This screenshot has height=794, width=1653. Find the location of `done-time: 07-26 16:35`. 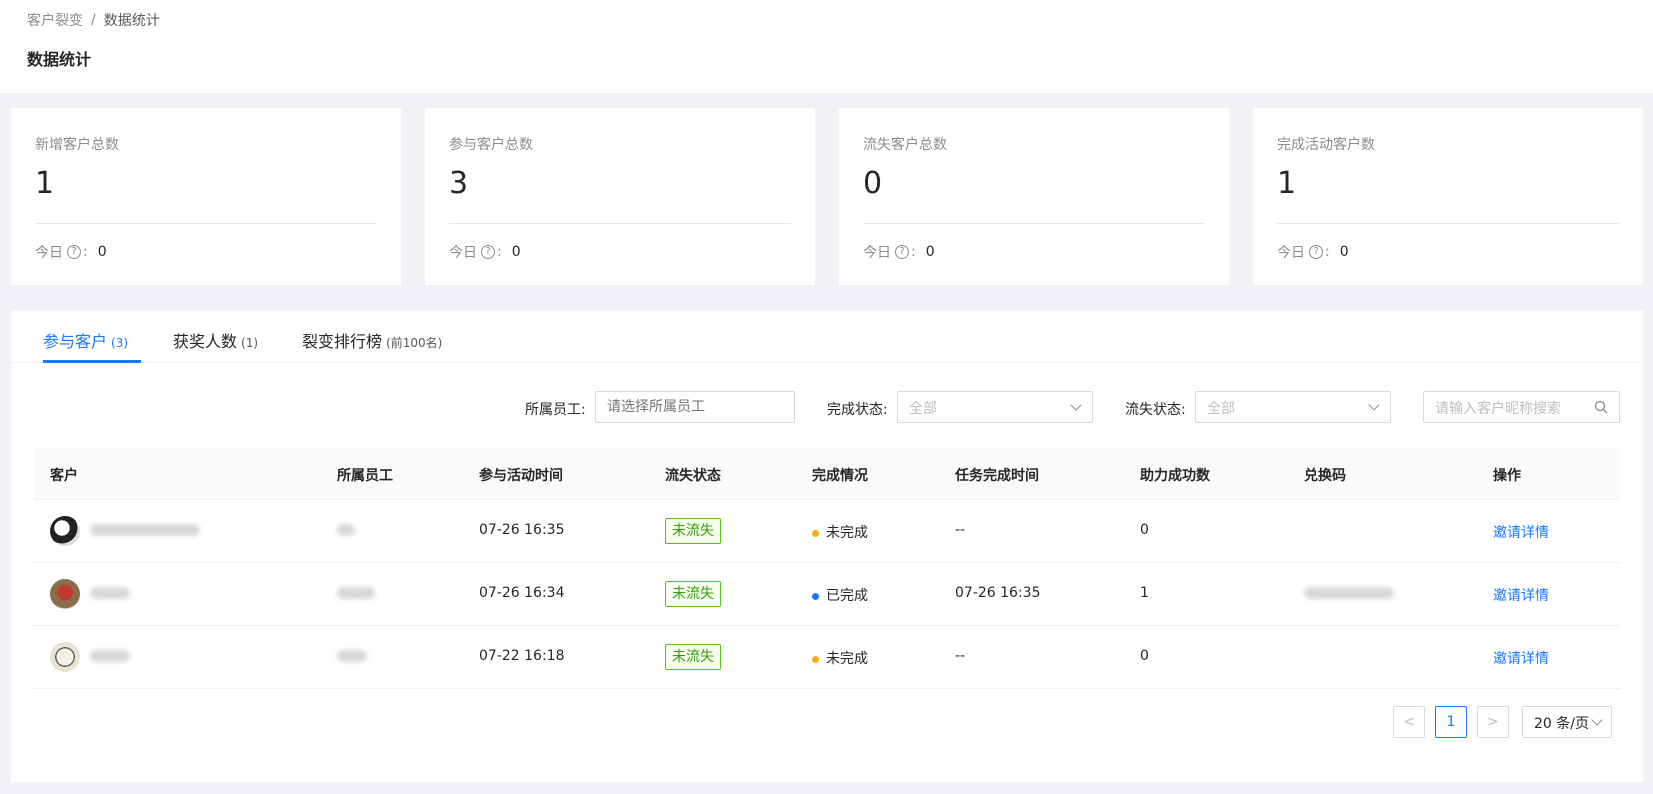

done-time: 07-26 16:35 is located at coordinates (998, 593).